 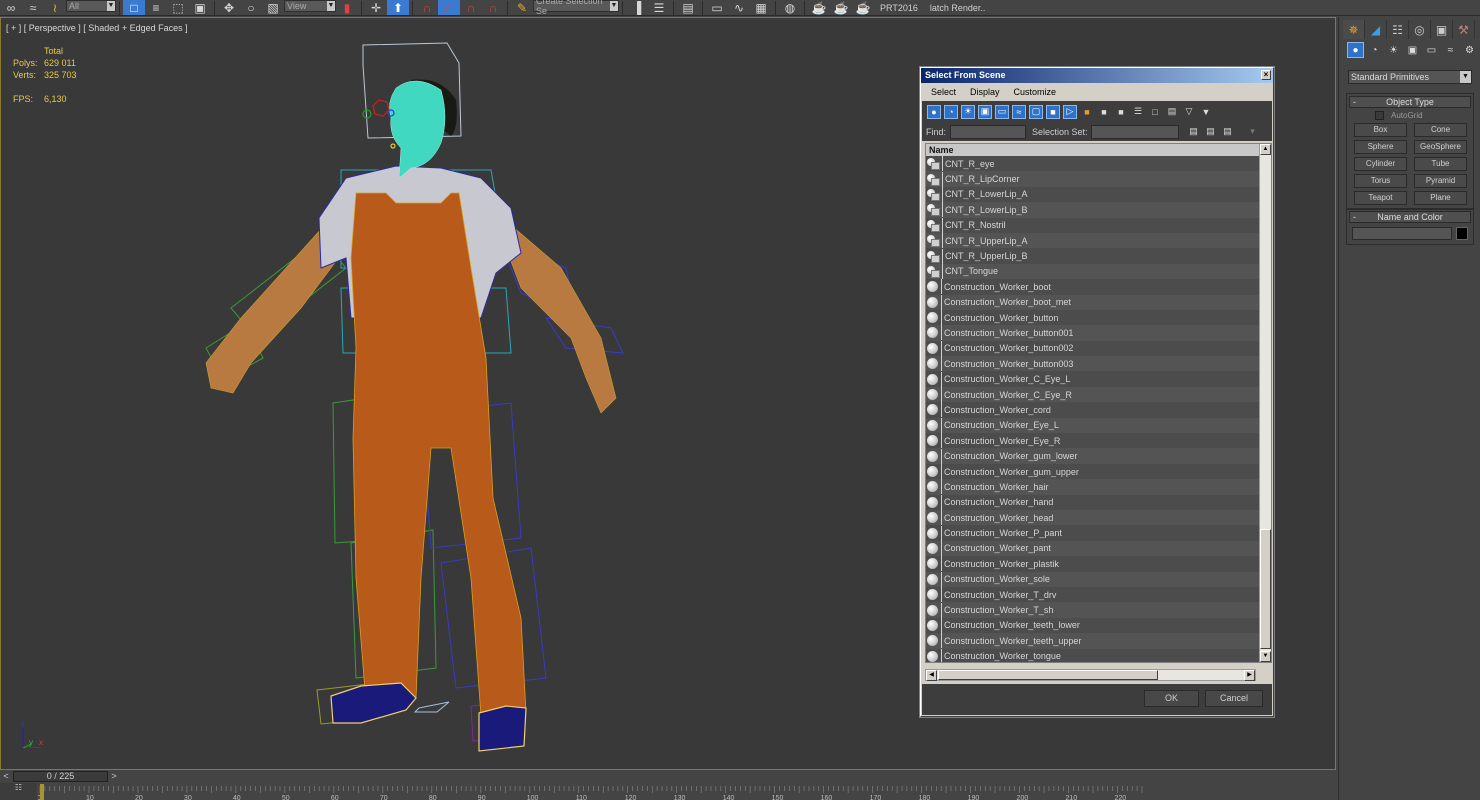 What do you see at coordinates (1189, 112) in the screenshot?
I see `filter-icon: ▽` at bounding box center [1189, 112].